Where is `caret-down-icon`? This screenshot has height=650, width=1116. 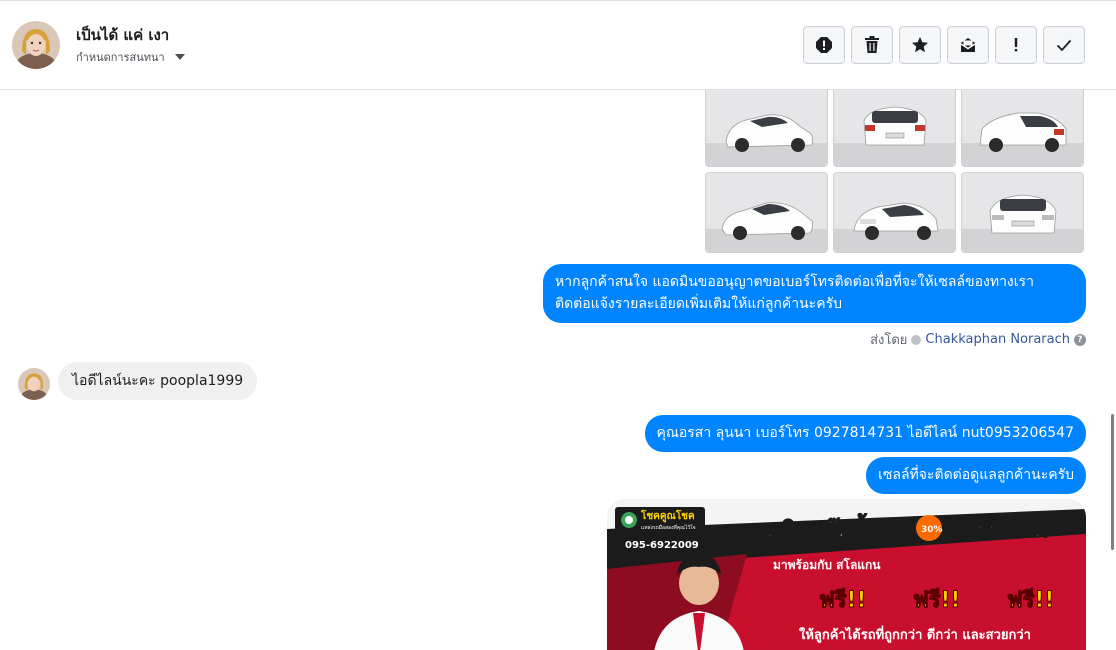 caret-down-icon is located at coordinates (179, 57).